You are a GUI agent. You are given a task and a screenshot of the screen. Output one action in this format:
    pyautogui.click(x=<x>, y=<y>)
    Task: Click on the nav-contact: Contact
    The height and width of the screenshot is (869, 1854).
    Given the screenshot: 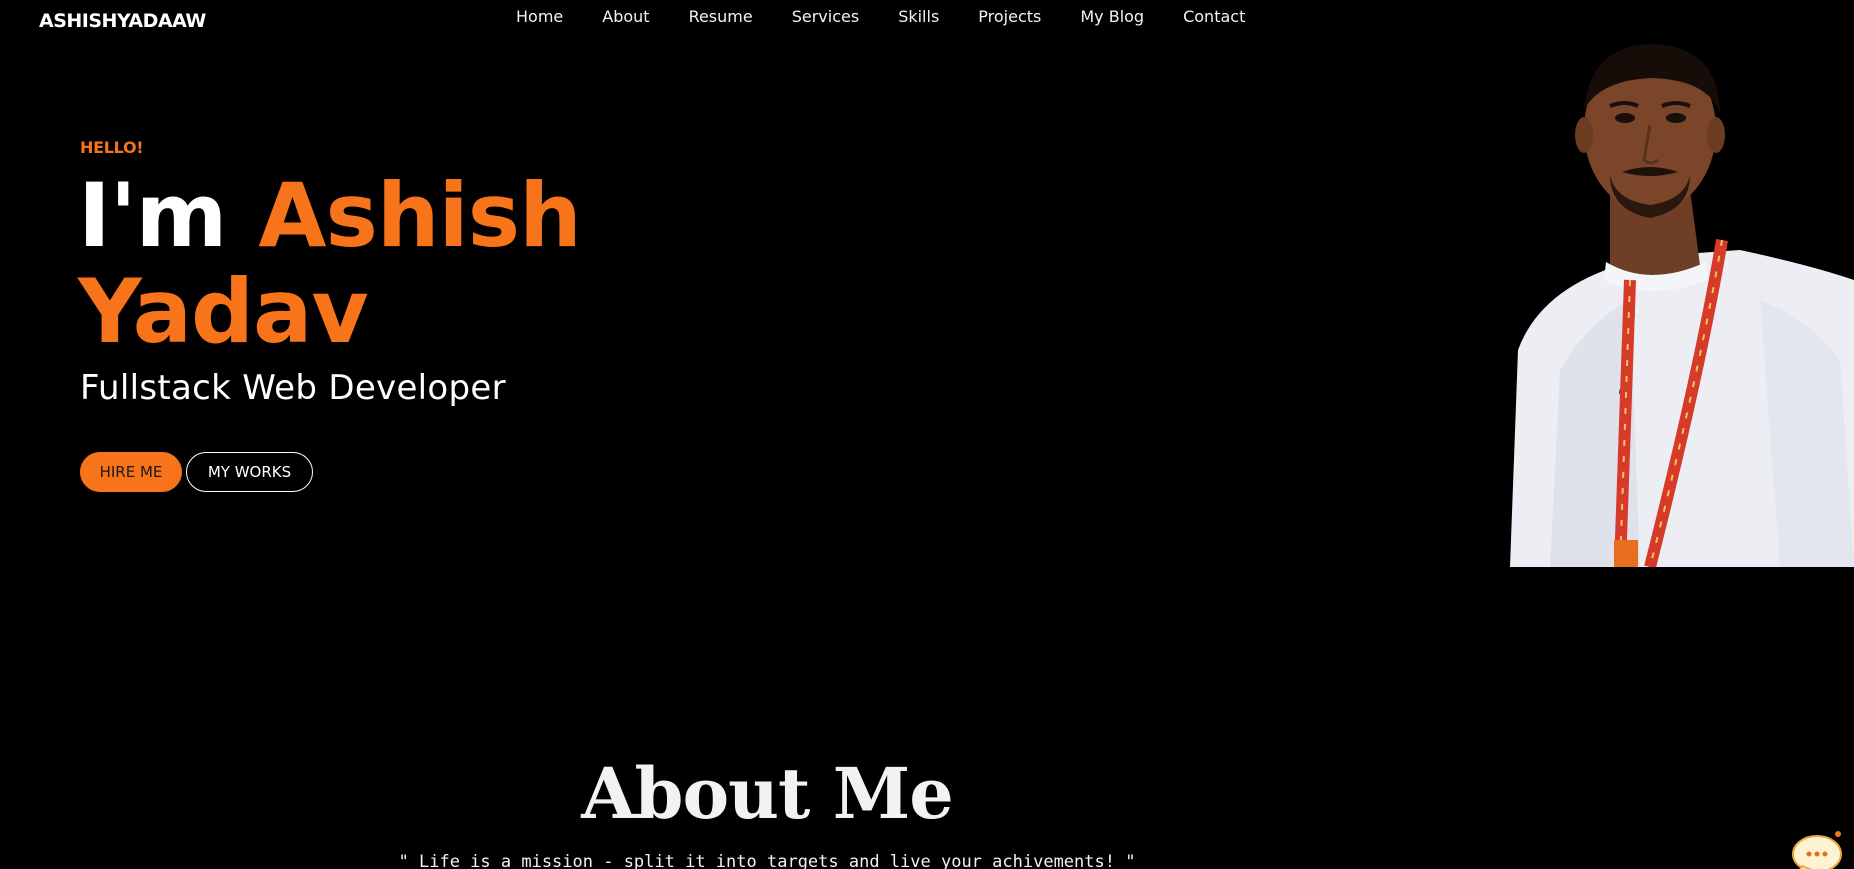 What is the action you would take?
    pyautogui.click(x=1214, y=16)
    